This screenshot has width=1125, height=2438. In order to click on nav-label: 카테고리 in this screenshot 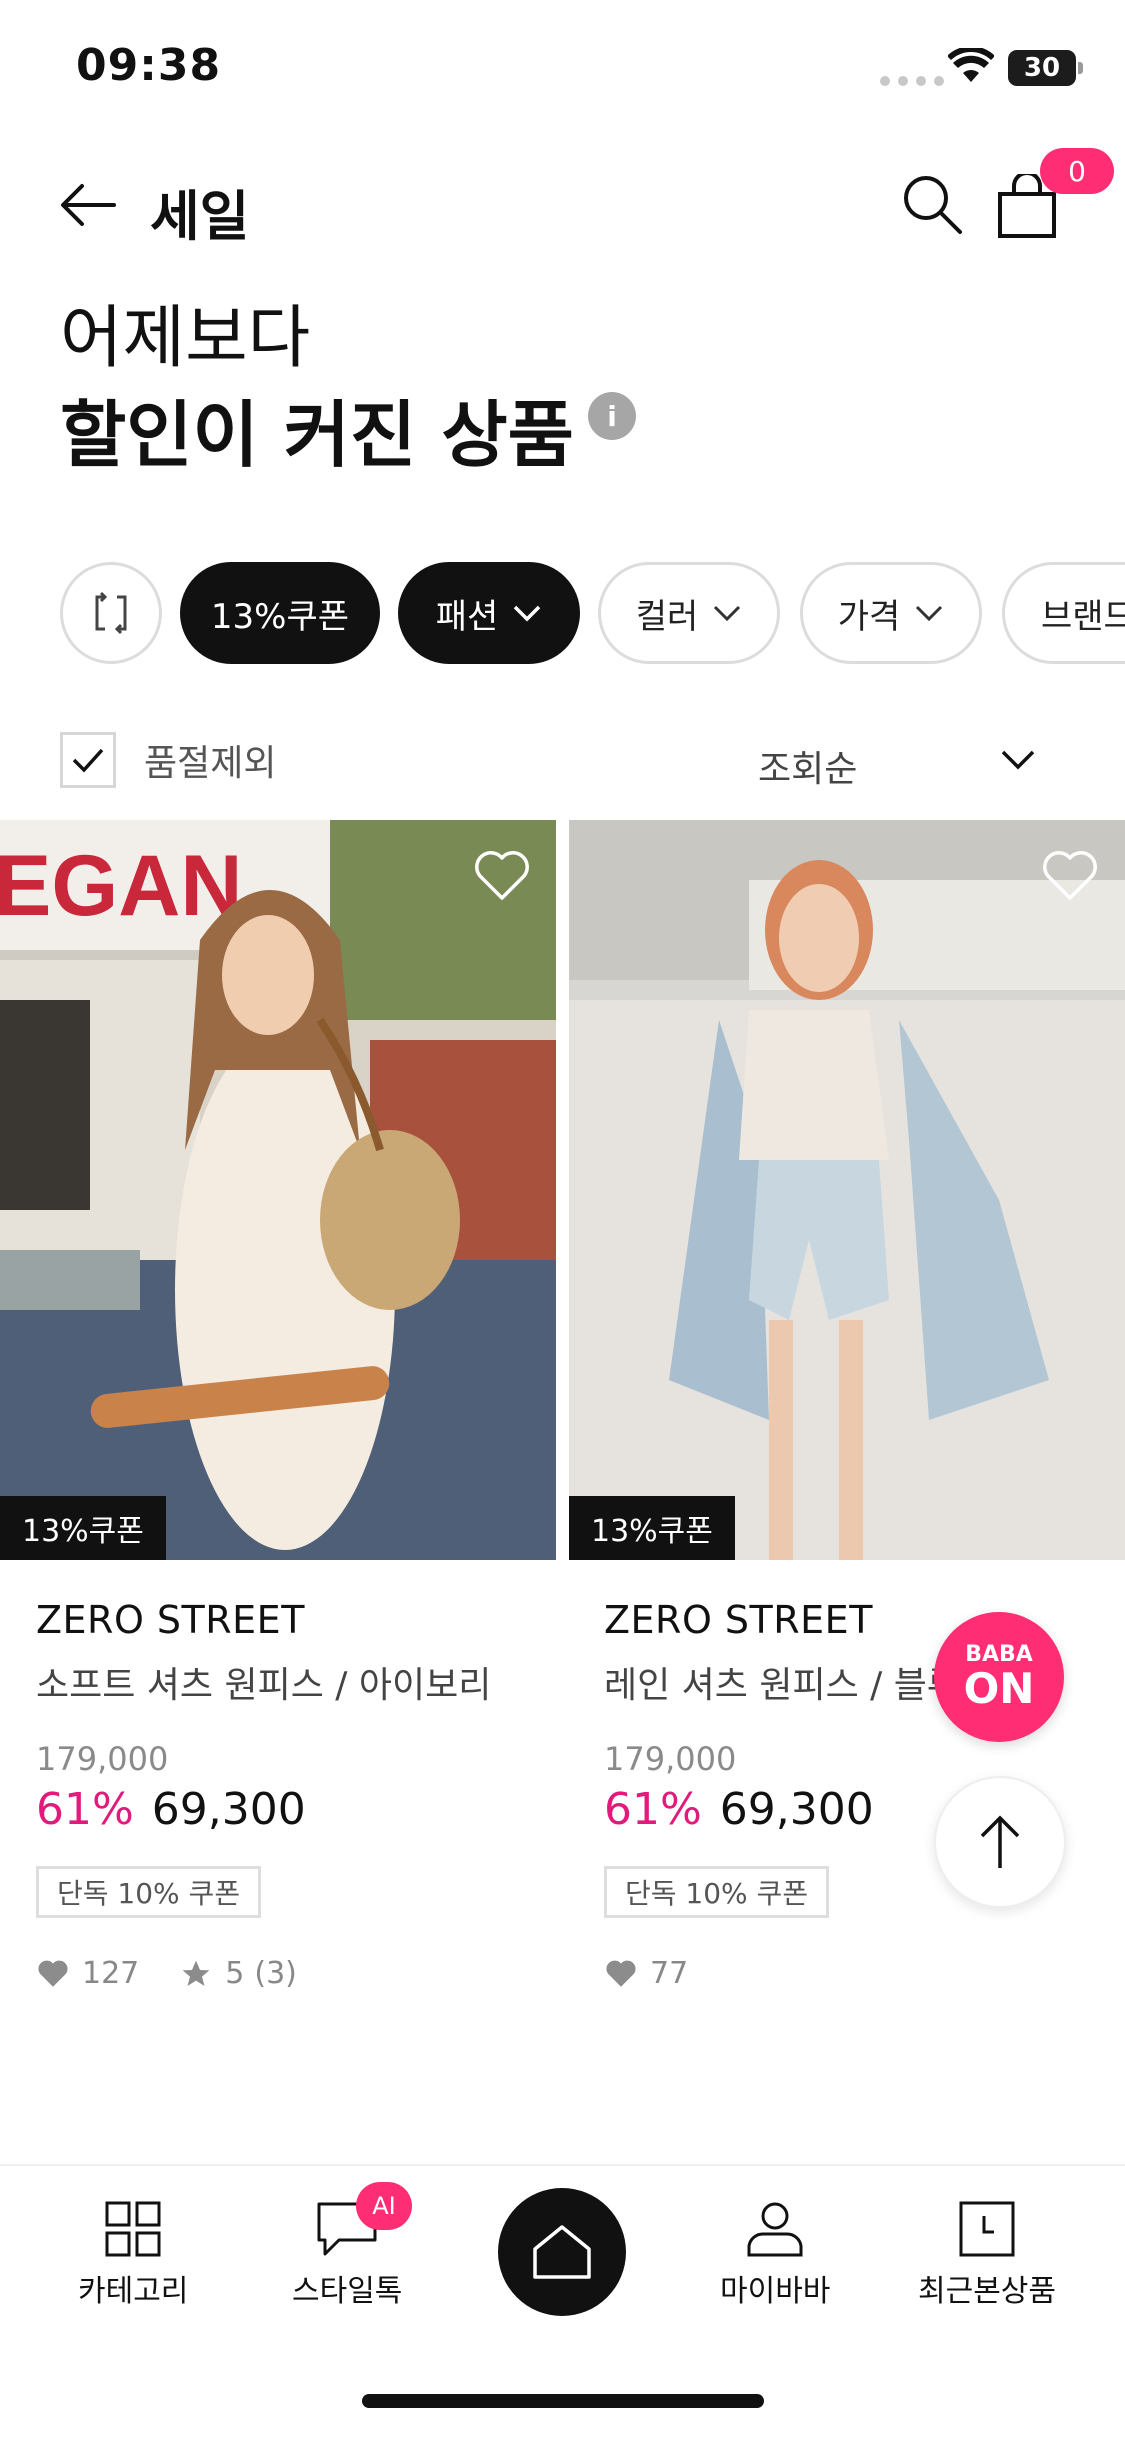, I will do `click(133, 2291)`.